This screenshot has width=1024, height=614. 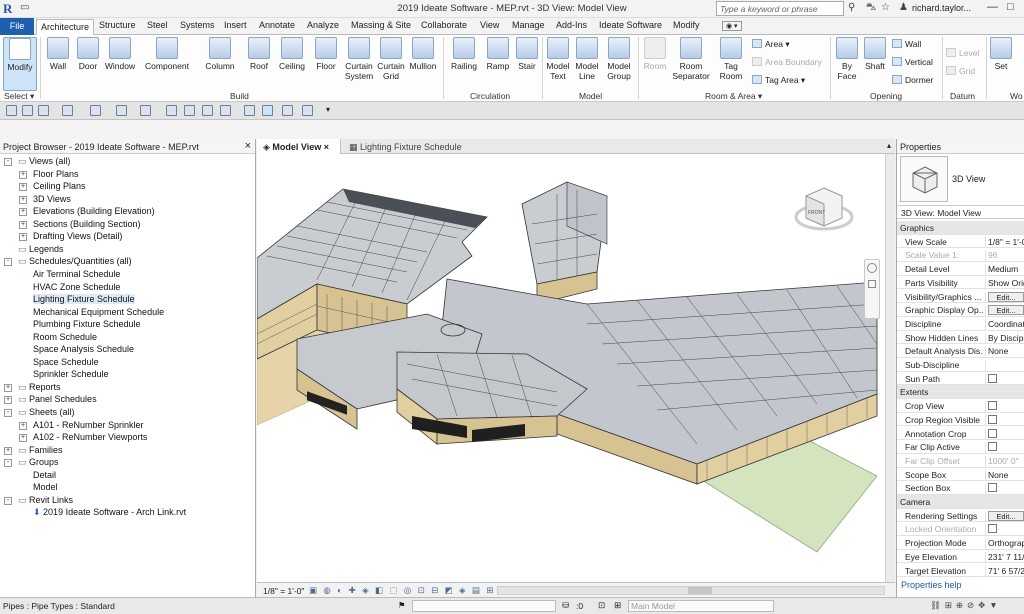 What do you see at coordinates (167, 54) in the screenshot?
I see `component-button: Component` at bounding box center [167, 54].